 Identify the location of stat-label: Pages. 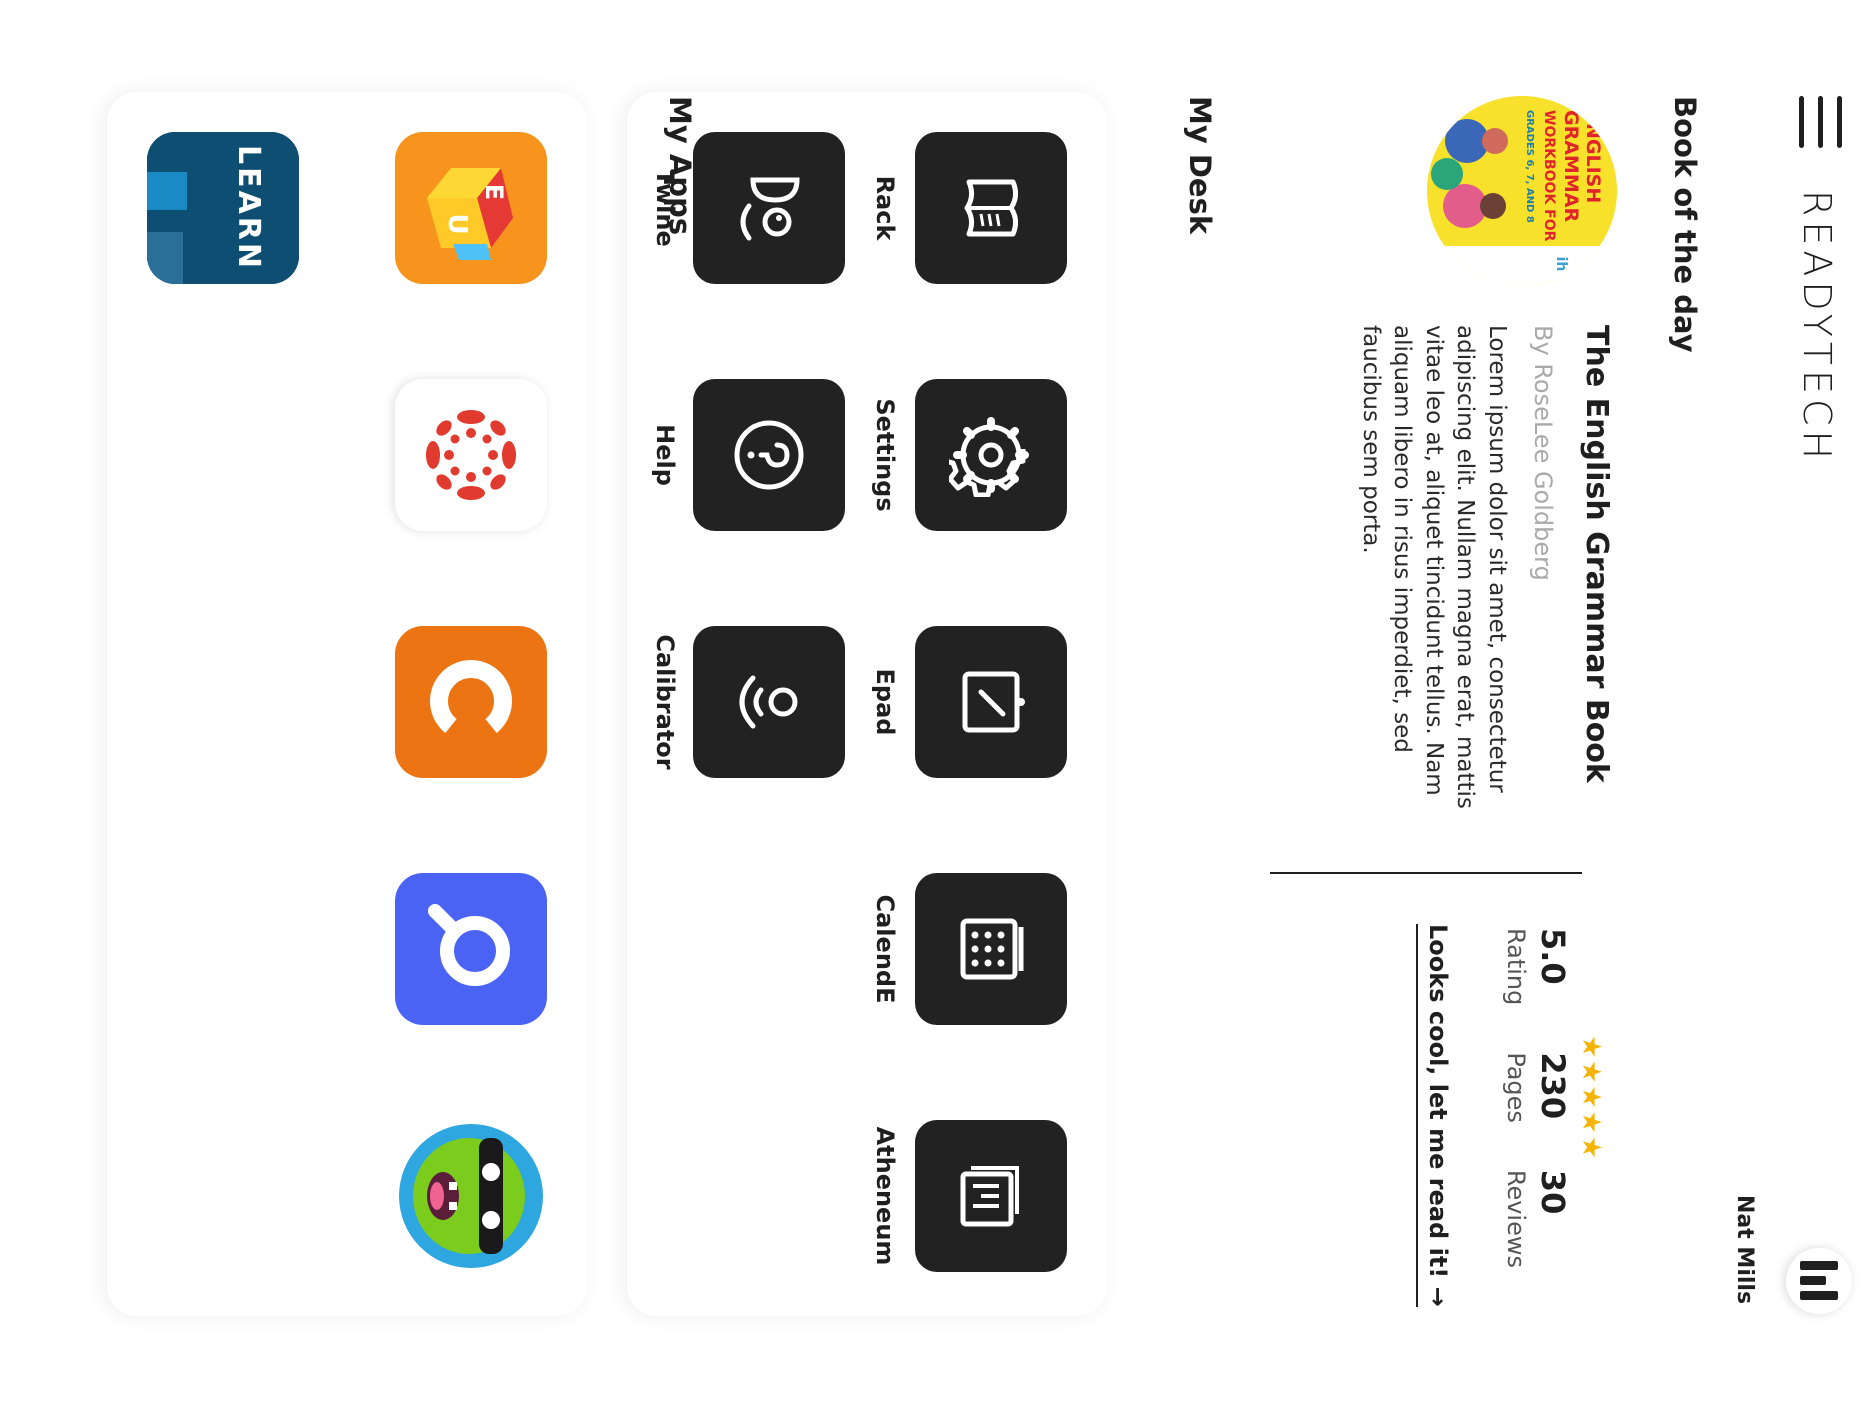
(1516, 1087).